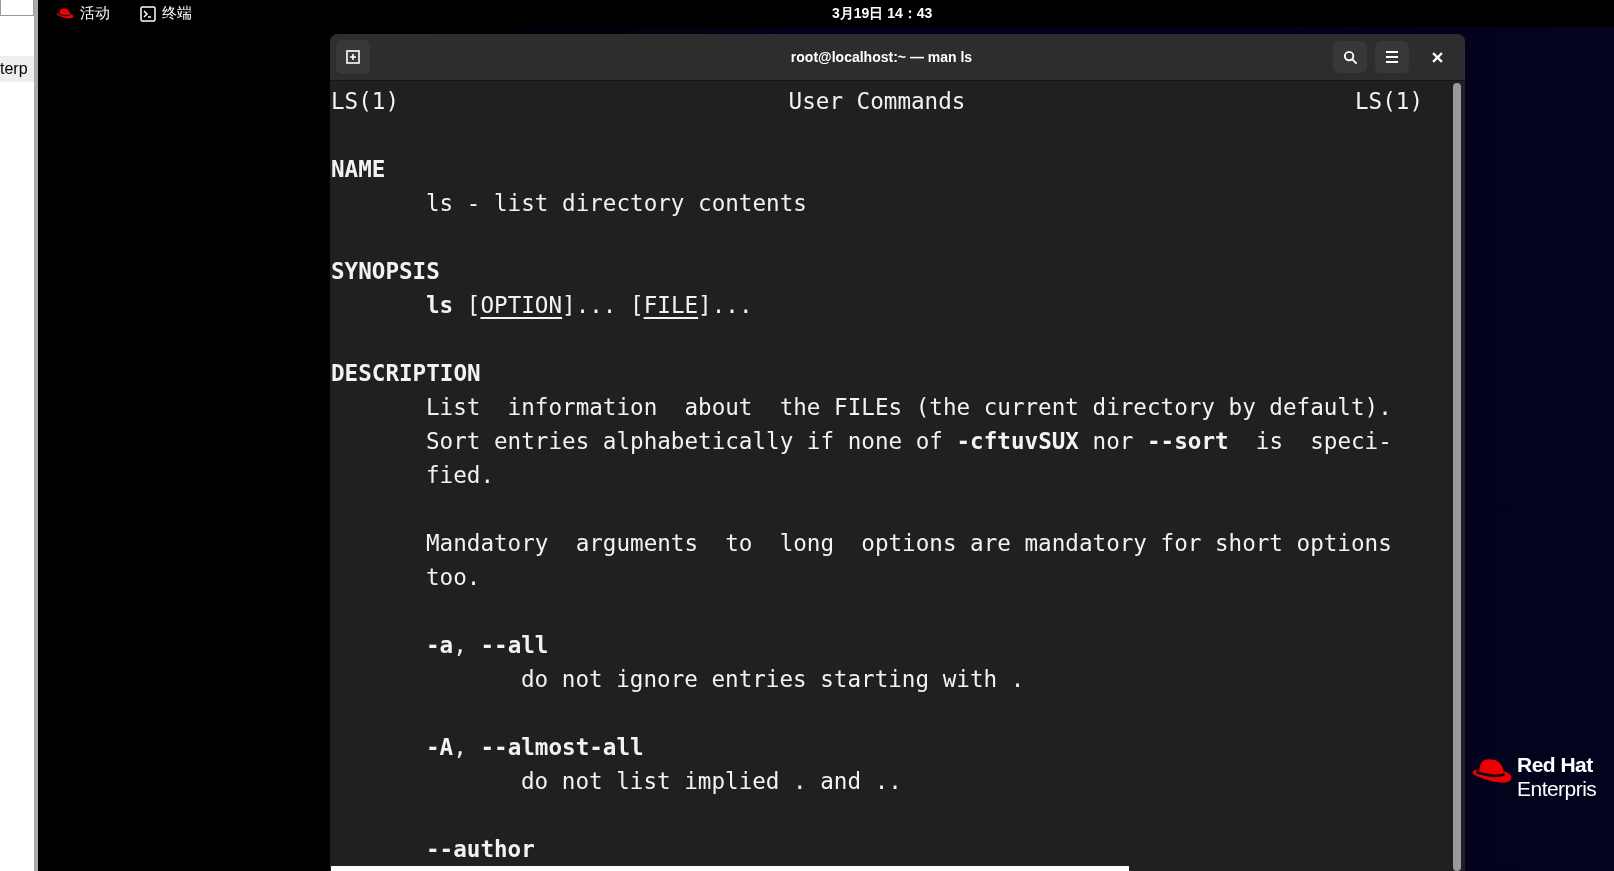 The height and width of the screenshot is (871, 1614). Describe the element at coordinates (881, 57) in the screenshot. I see `window-title: root@localhost:~ — man ls` at that location.